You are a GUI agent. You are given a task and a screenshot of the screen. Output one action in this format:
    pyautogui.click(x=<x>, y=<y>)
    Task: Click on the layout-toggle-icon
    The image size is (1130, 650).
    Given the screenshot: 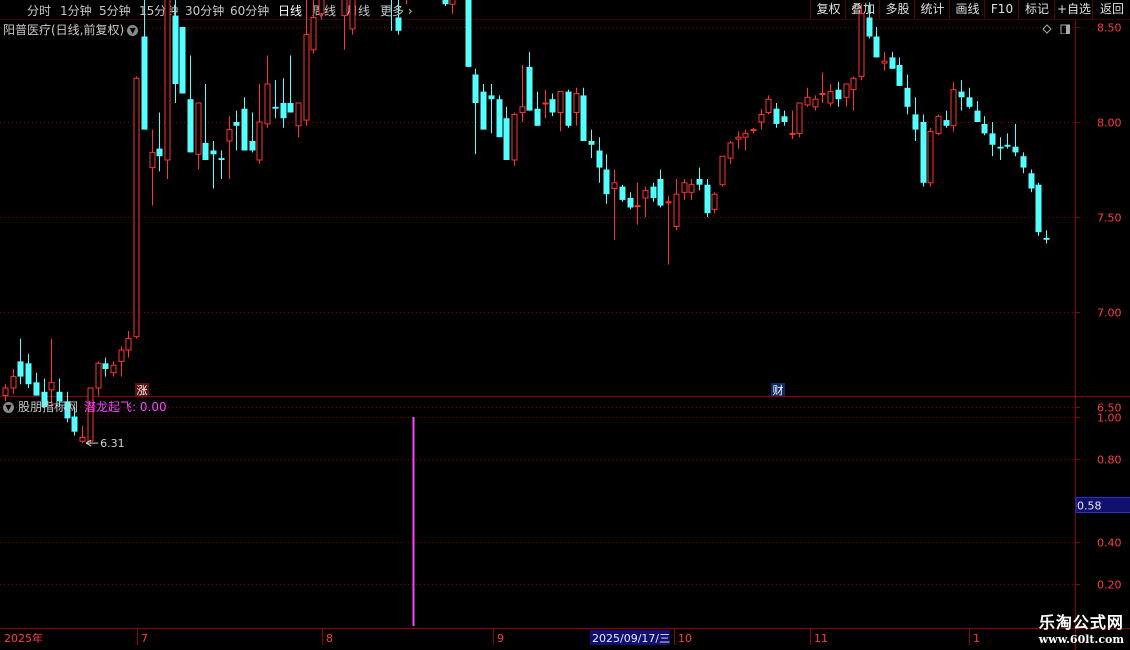 What is the action you would take?
    pyautogui.click(x=1065, y=29)
    